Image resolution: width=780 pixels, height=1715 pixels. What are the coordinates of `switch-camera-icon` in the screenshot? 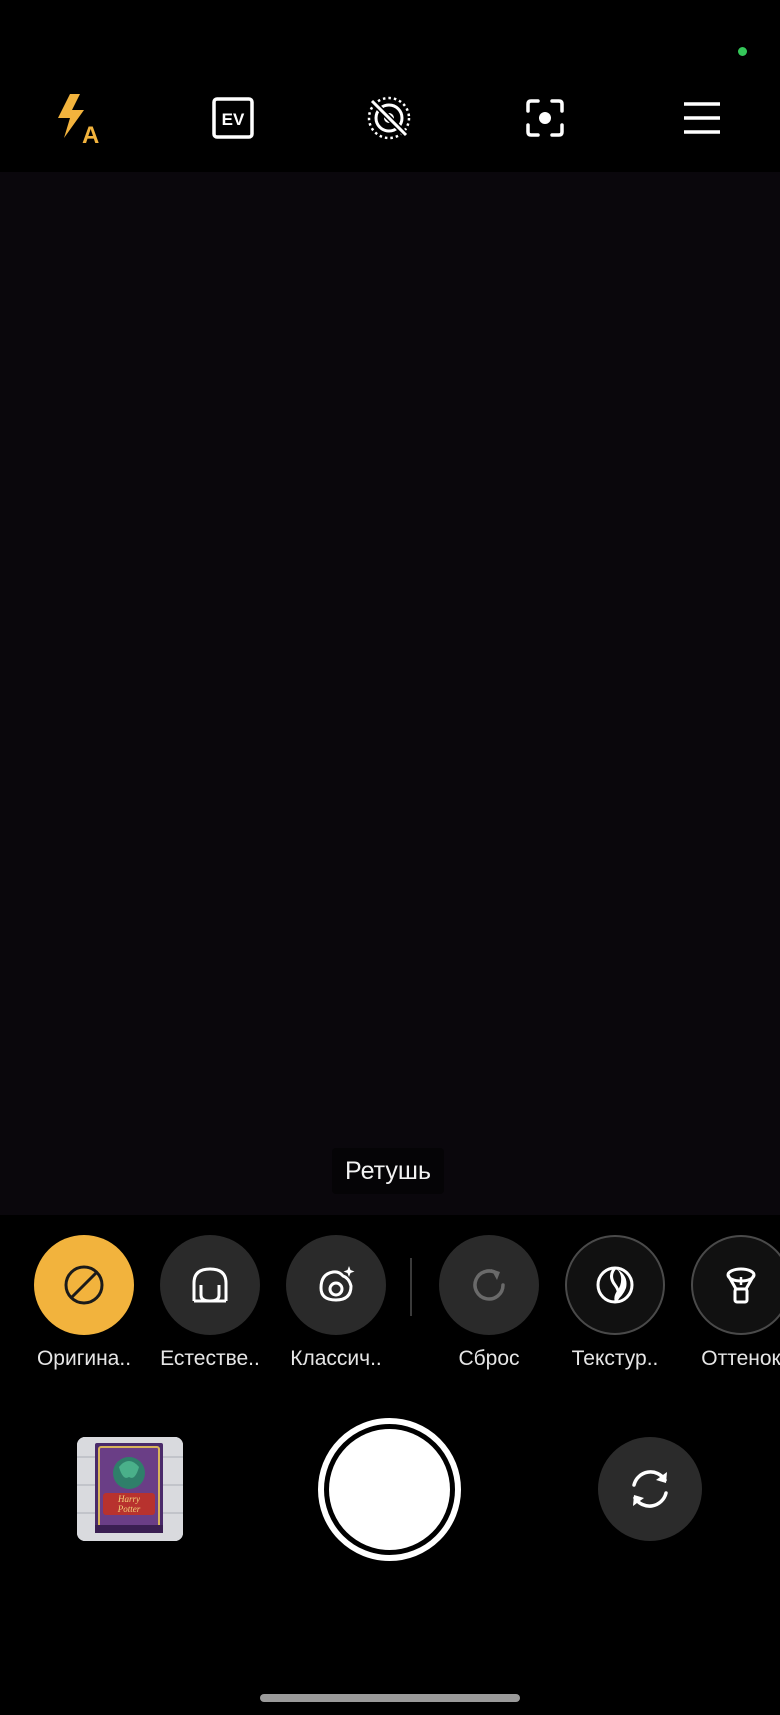 It's located at (650, 1489).